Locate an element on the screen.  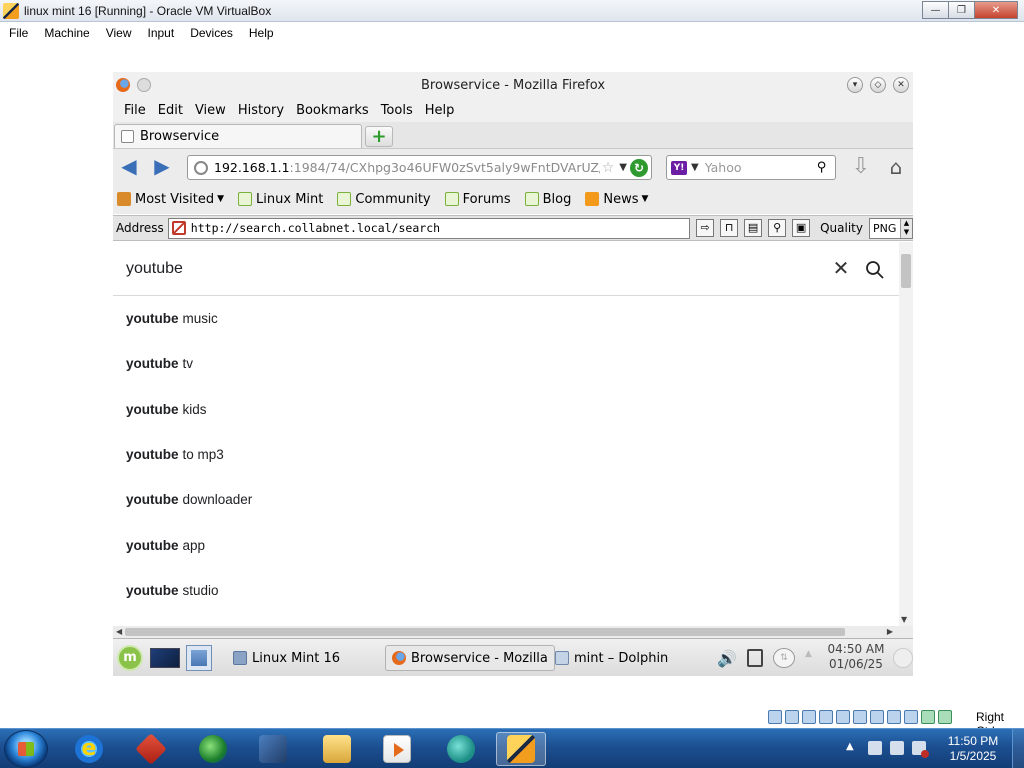
bookmarks-list-icon: ▤ is located at coordinates (753, 228).